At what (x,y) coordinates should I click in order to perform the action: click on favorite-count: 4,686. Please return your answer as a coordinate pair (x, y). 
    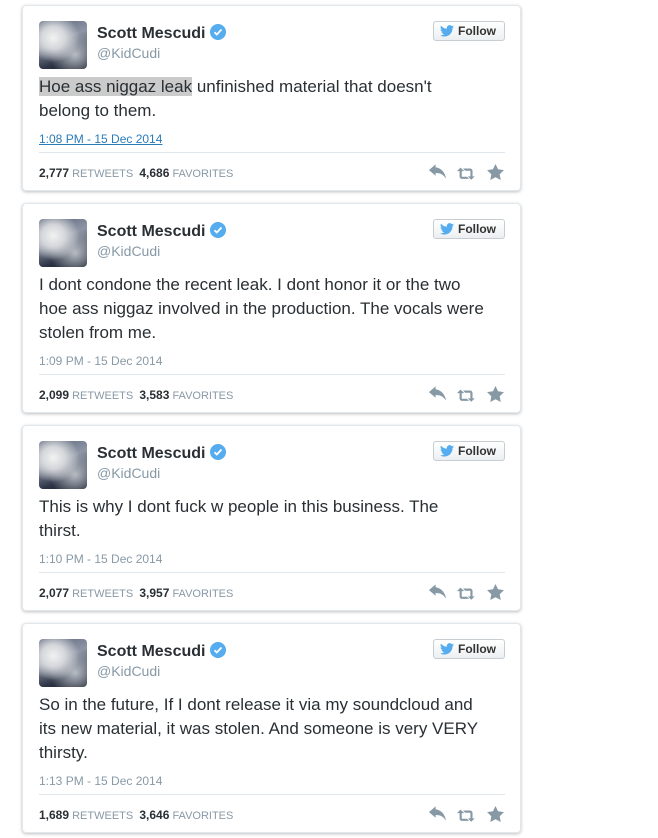
    Looking at the image, I should click on (154, 173).